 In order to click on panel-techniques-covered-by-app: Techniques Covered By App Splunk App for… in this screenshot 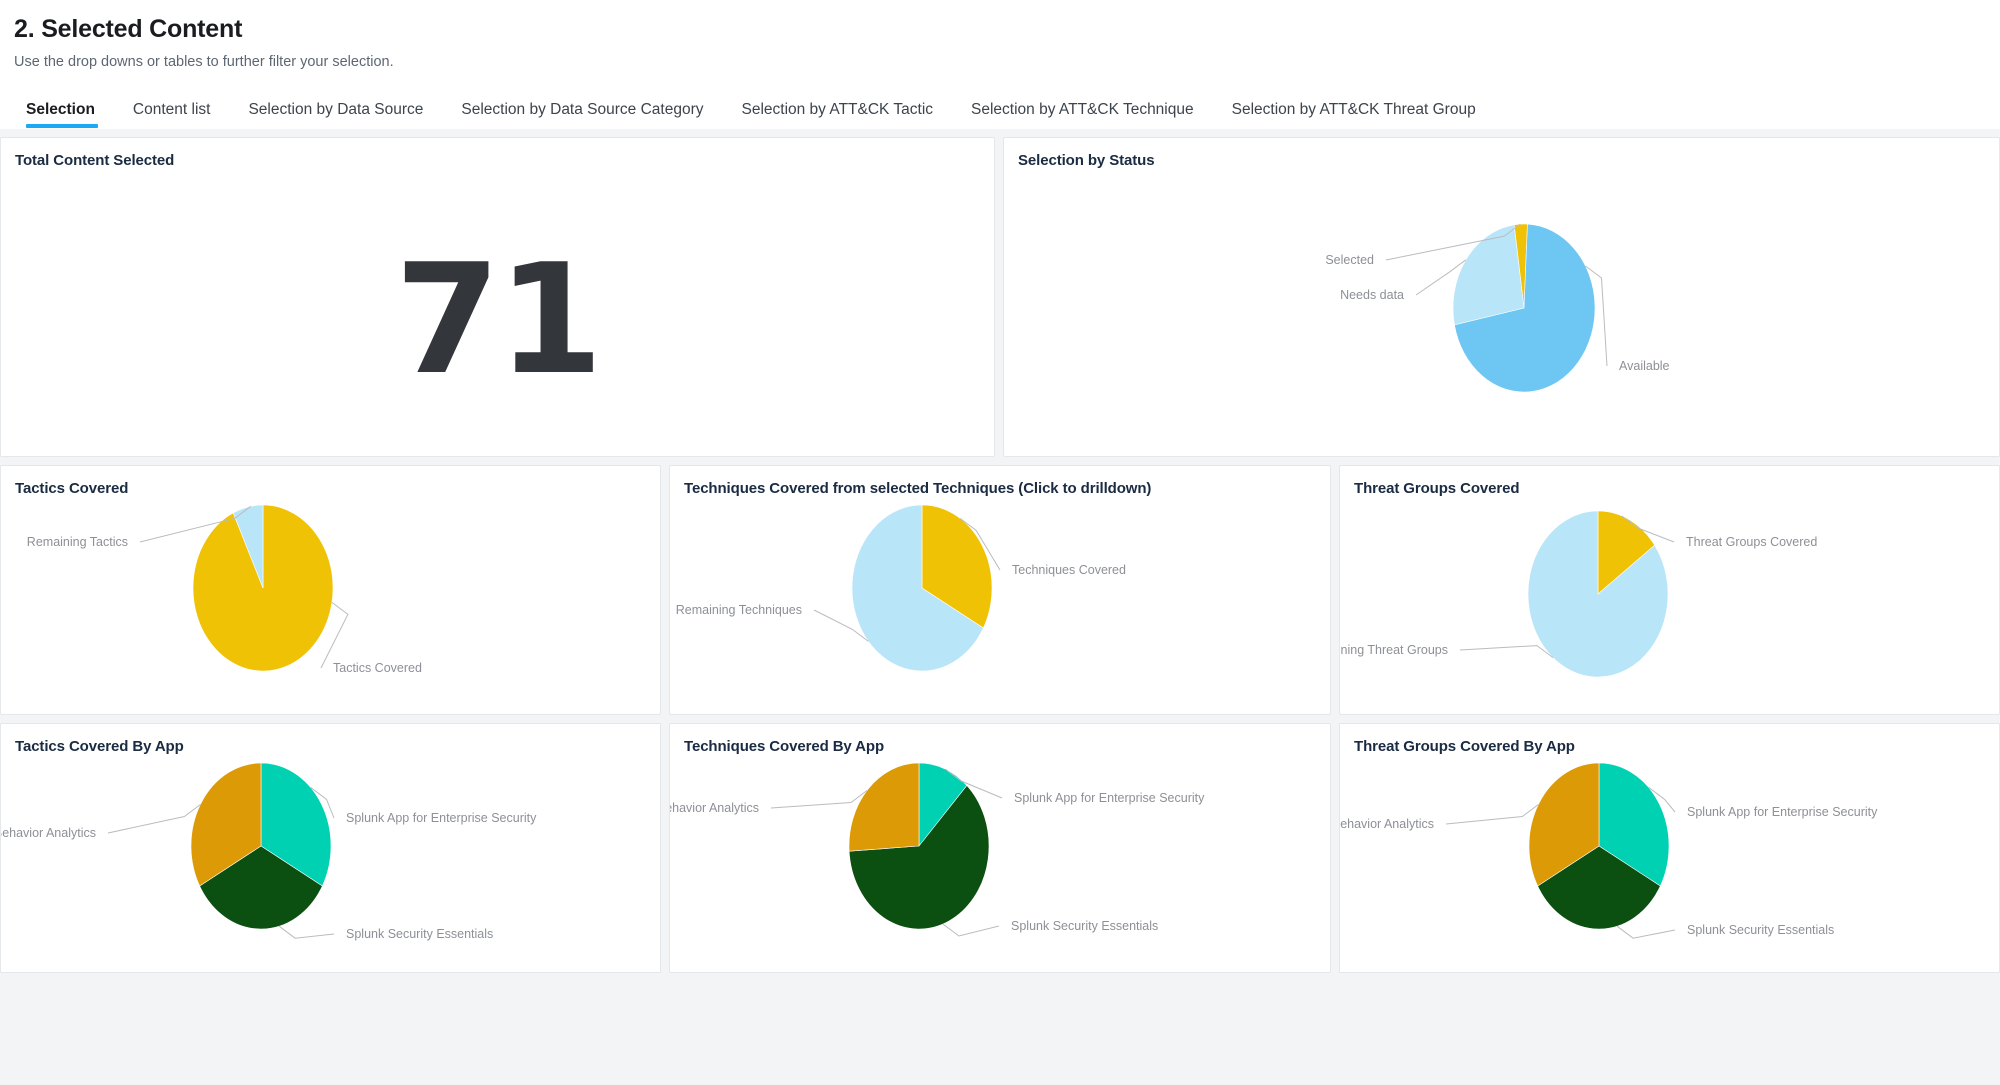, I will do `click(1000, 848)`.